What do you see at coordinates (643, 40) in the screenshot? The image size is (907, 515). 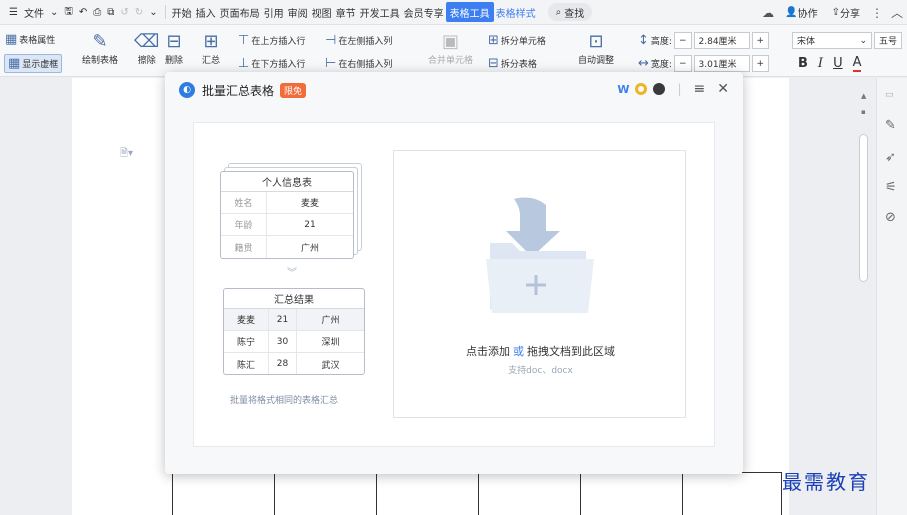 I see `row-height-icon: ↕` at bounding box center [643, 40].